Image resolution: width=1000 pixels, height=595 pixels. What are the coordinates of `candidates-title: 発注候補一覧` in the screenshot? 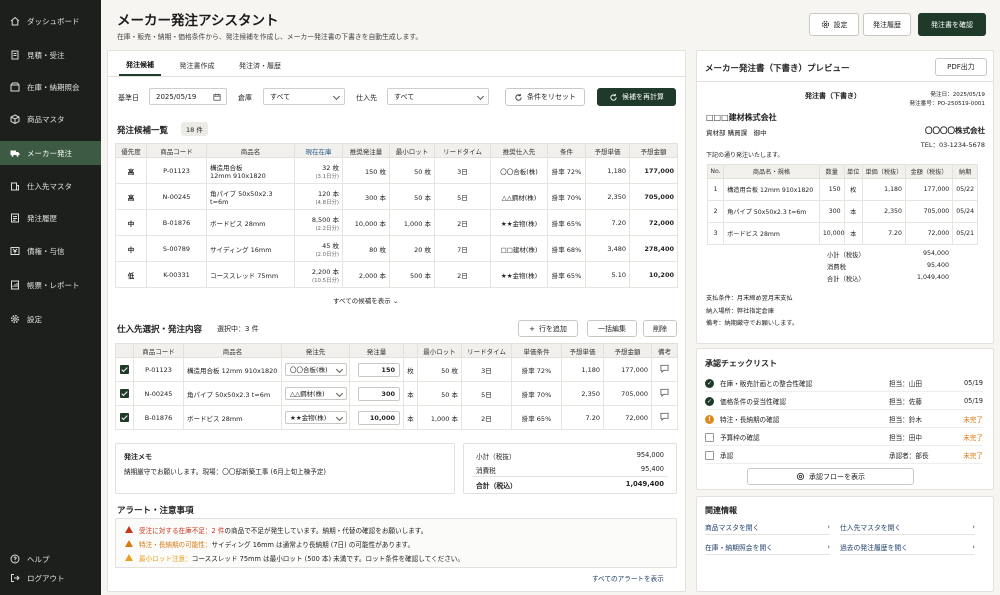 It's located at (143, 131).